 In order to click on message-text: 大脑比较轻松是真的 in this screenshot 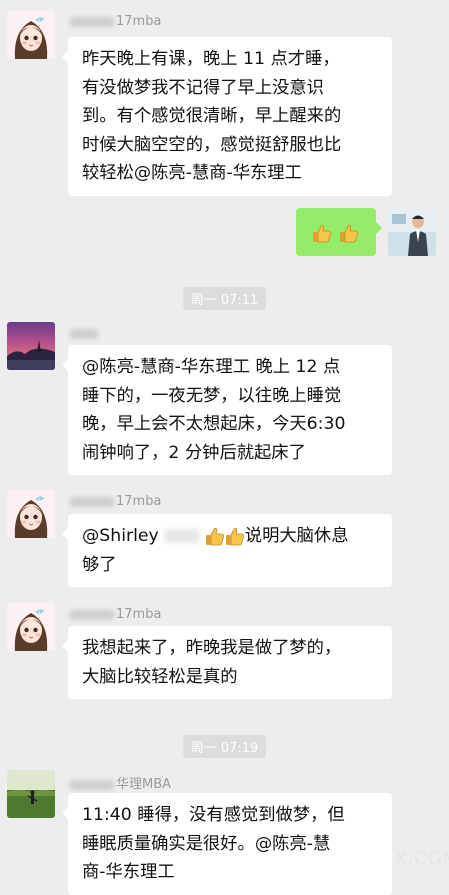, I will do `click(160, 676)`.